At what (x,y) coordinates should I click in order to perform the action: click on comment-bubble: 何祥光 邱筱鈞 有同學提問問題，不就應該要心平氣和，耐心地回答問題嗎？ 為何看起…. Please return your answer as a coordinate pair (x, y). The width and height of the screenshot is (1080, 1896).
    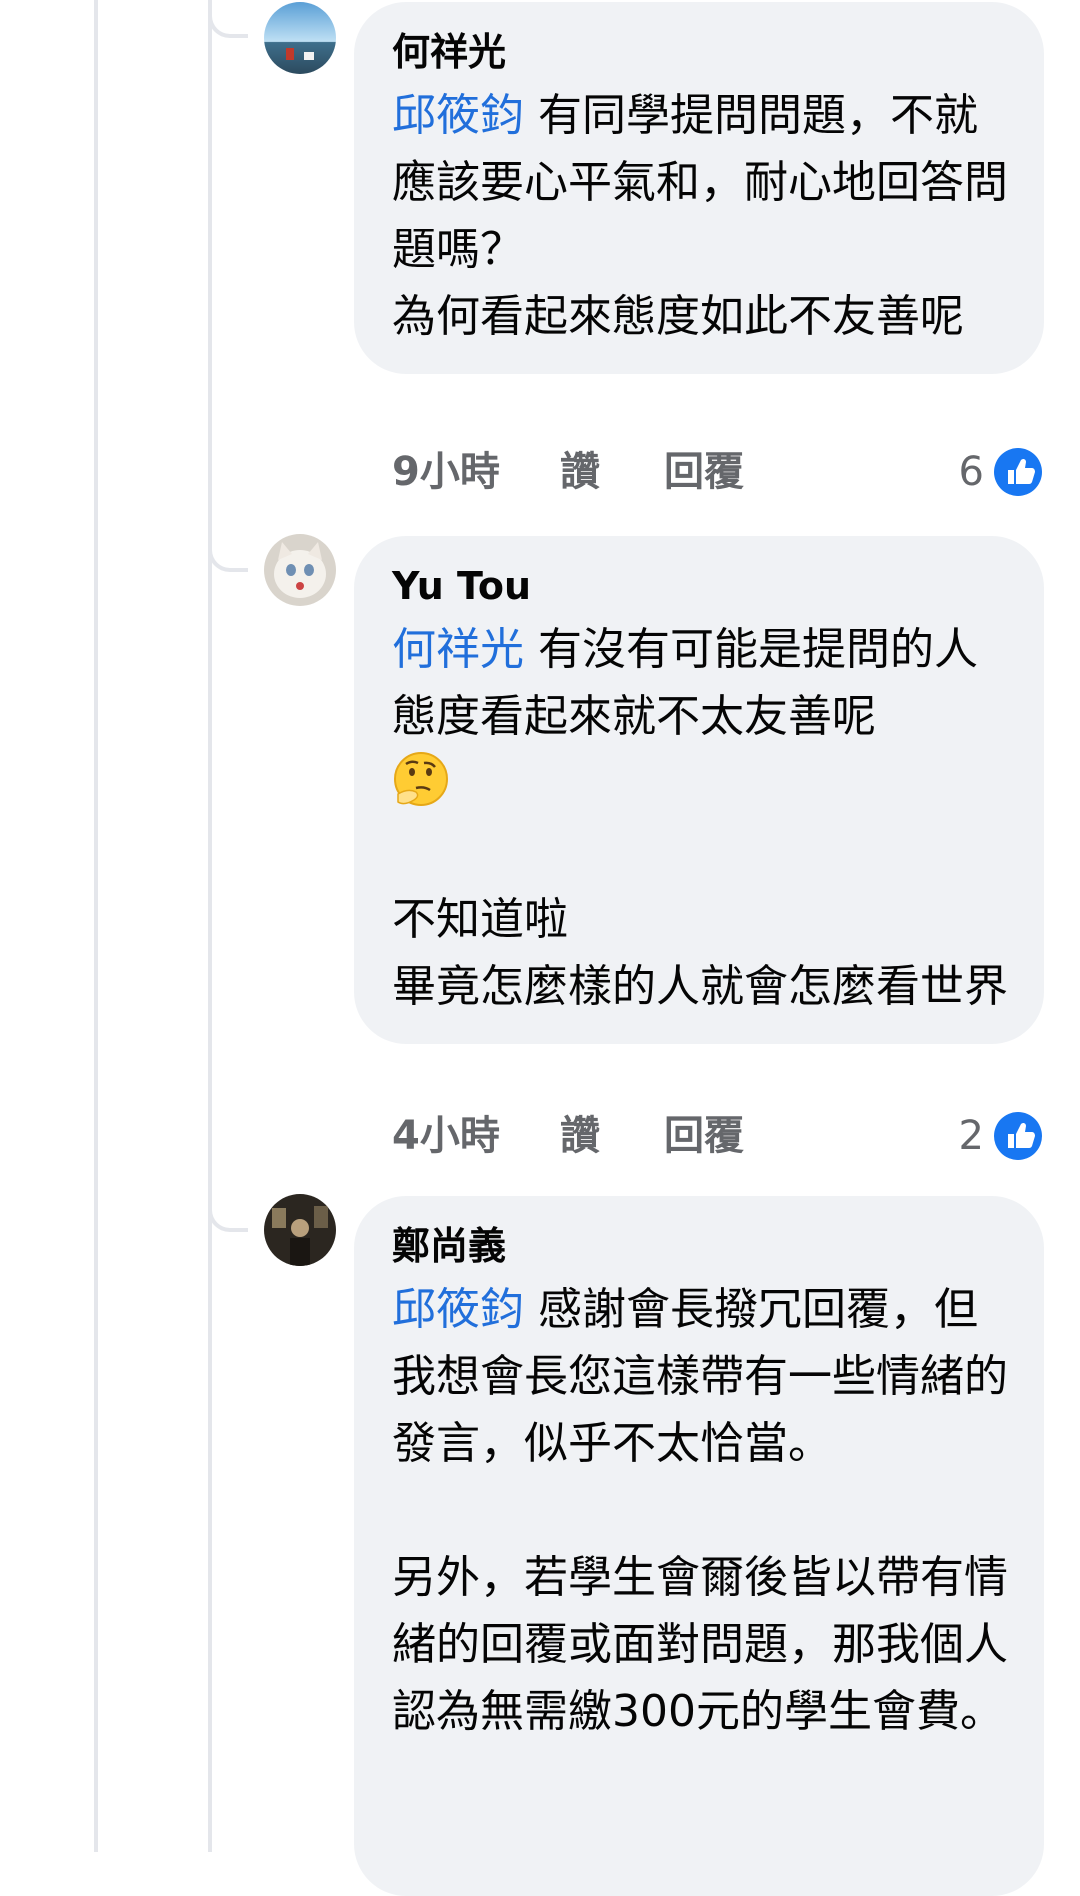
    Looking at the image, I should click on (699, 188).